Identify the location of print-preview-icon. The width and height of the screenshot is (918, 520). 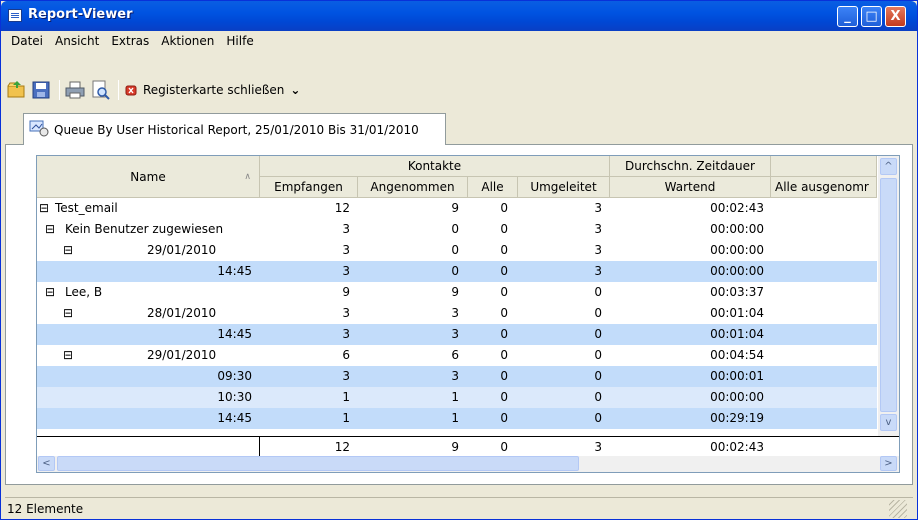
(100, 90).